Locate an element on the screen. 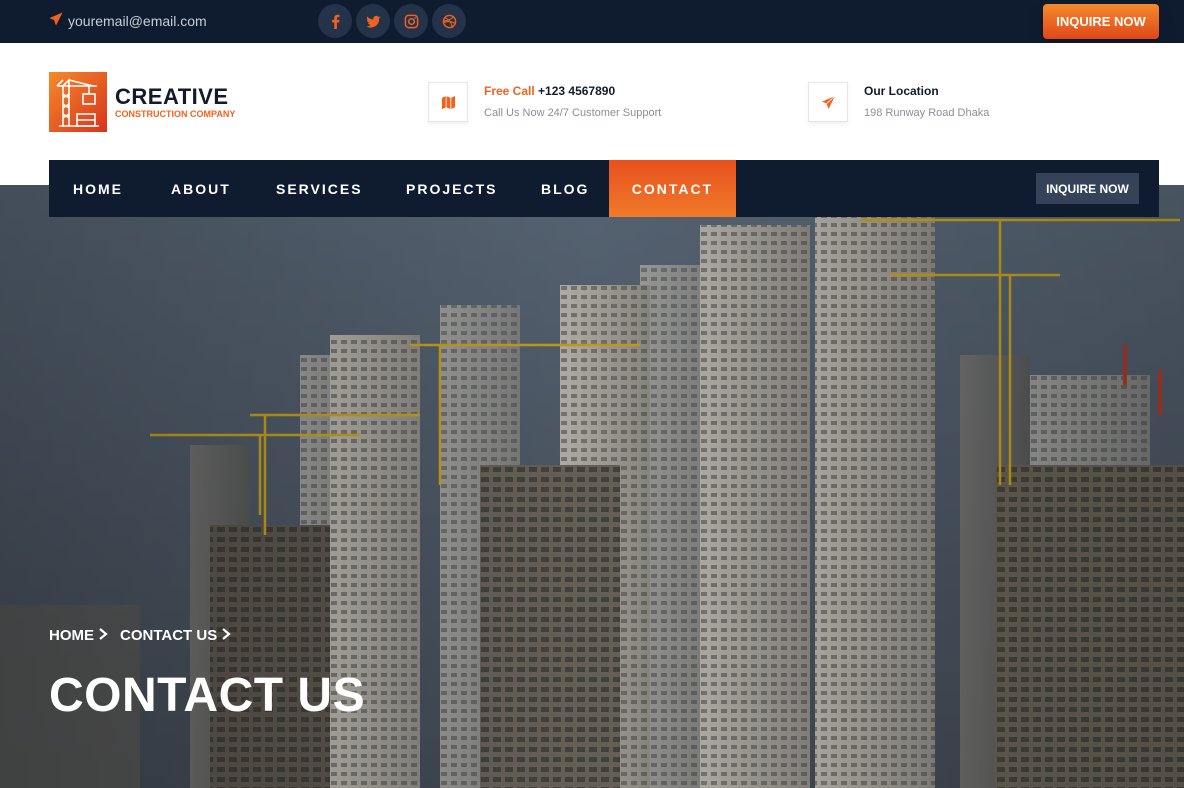 The width and height of the screenshot is (1184, 788). breadcrumb-label: CONTACT US is located at coordinates (169, 635).